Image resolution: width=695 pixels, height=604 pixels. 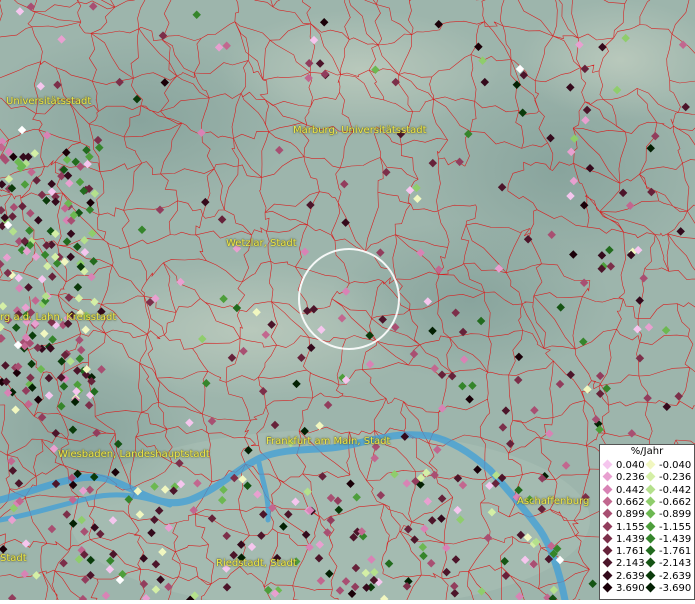 I want to click on legend-entry-pos-4: 0.899, so click(x=623, y=514).